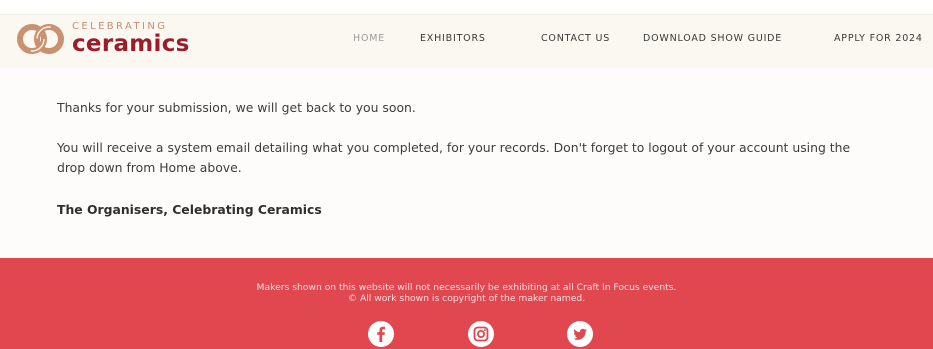  I want to click on instagram-icon, so click(481, 334).